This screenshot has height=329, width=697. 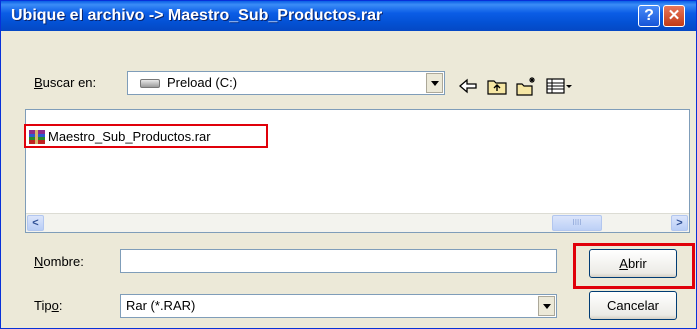 I want to click on filetype-label-accel: o, so click(x=55, y=305).